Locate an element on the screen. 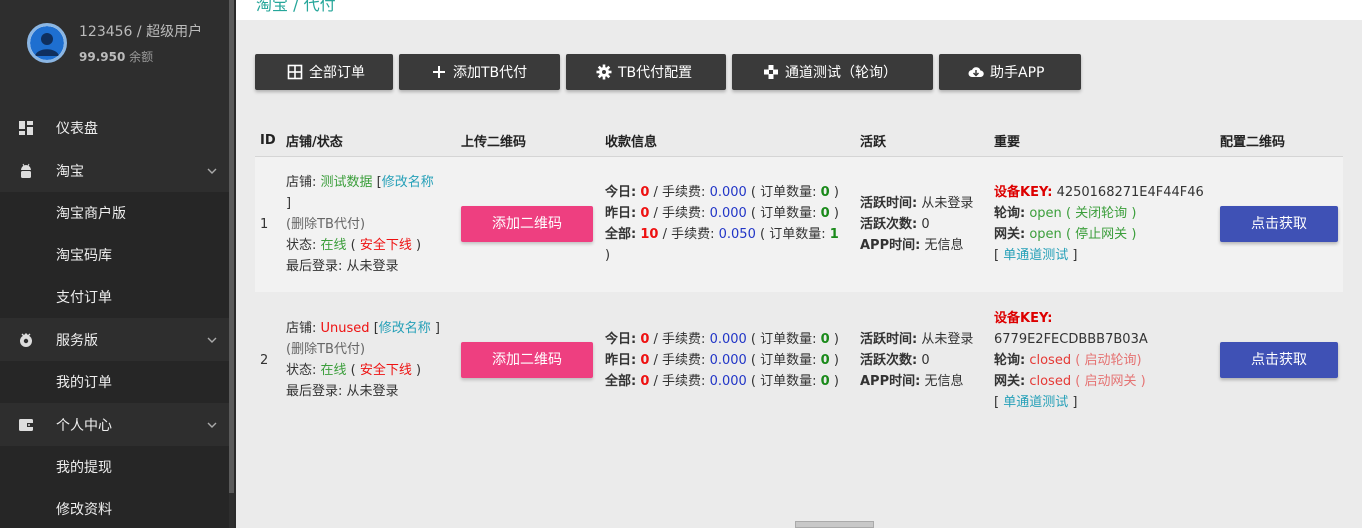 This screenshot has width=1362, height=528. poll-state: open is located at coordinates (1045, 214).